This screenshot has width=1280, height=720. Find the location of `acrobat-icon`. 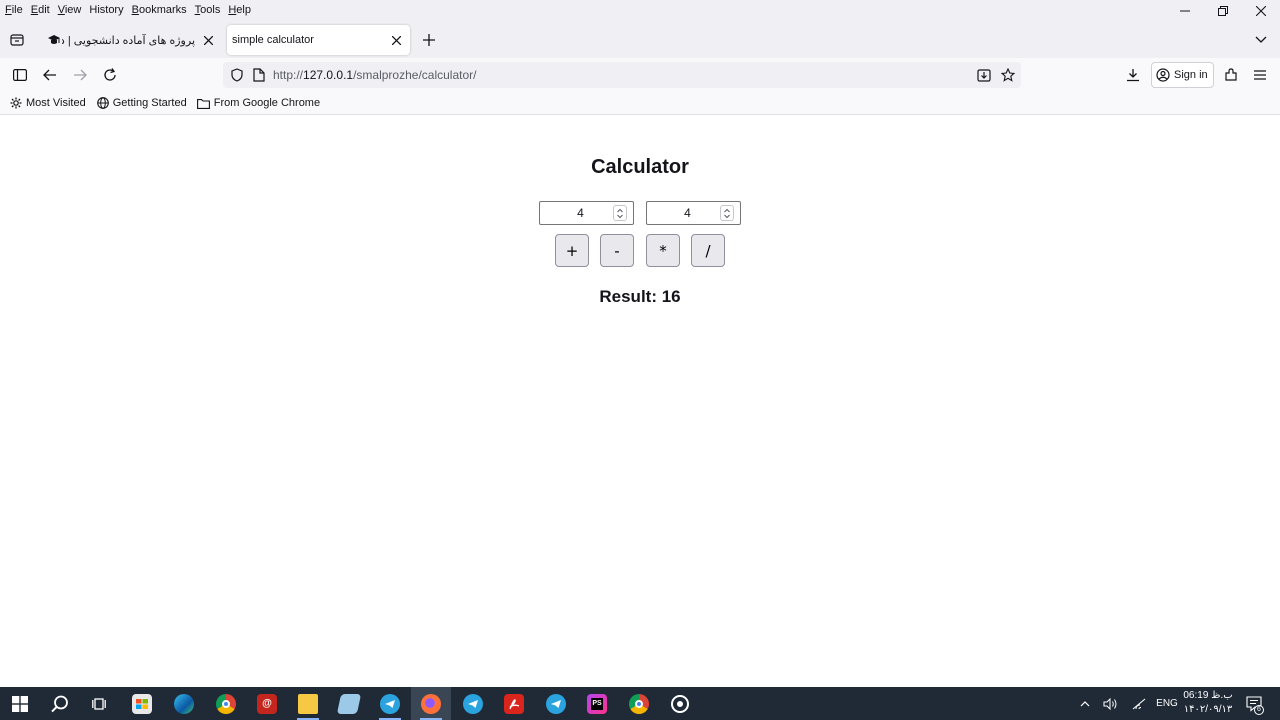

acrobat-icon is located at coordinates (514, 703).